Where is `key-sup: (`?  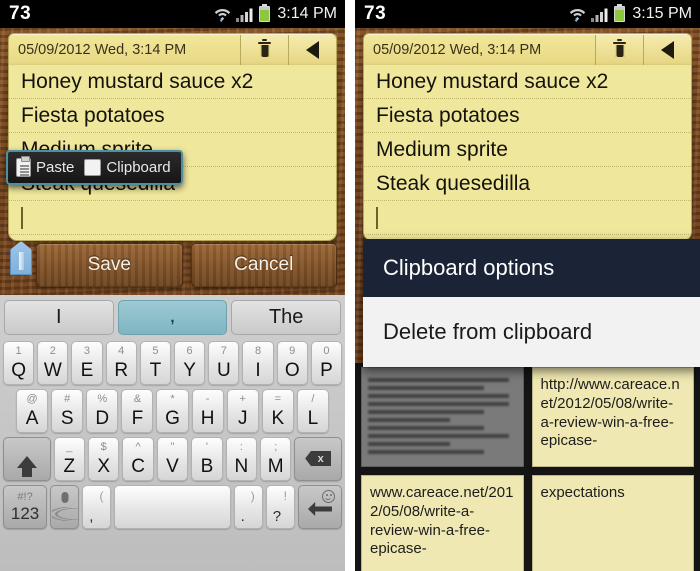 key-sup: ( is located at coordinates (101, 496).